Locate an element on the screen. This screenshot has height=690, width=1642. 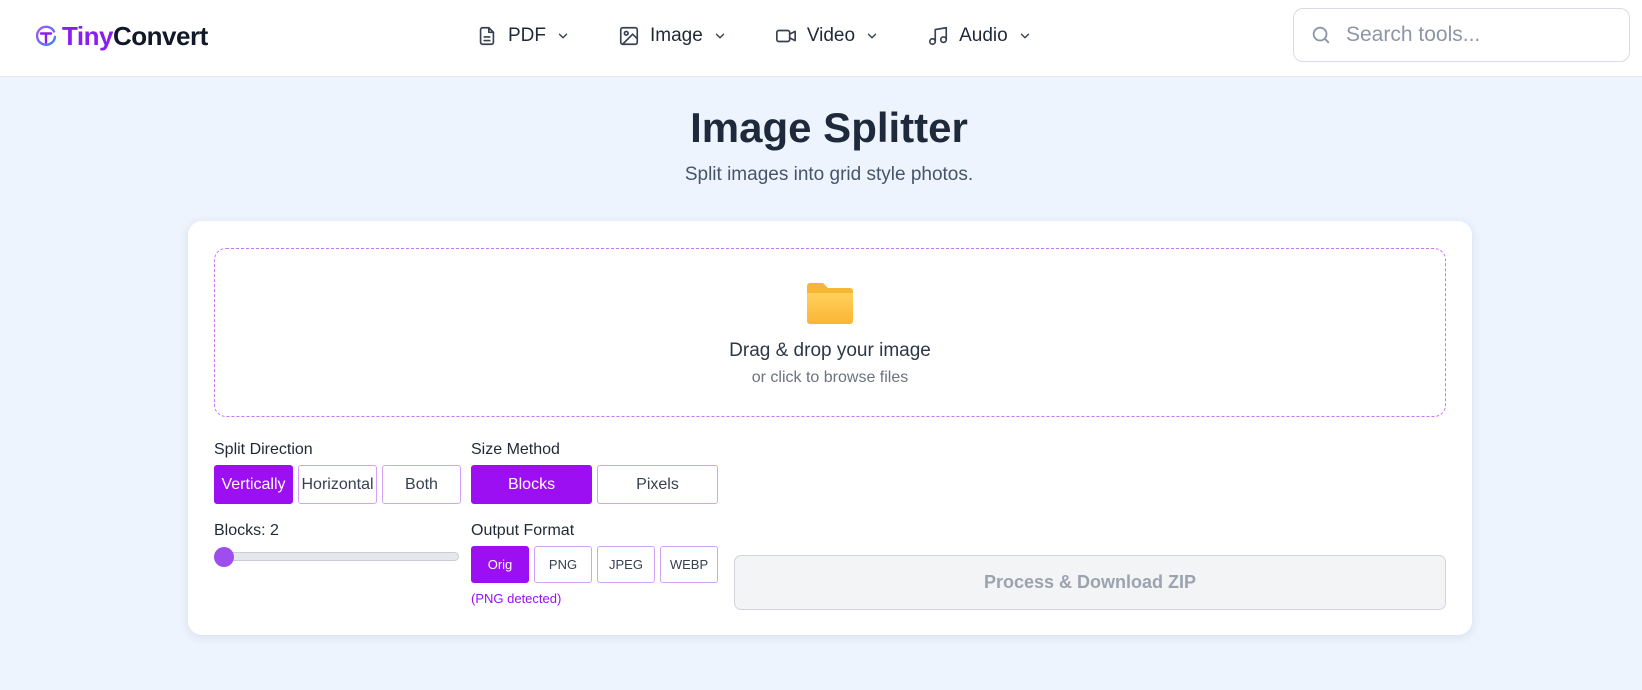
top-navbar: Tiny Convert PDF Image Video Audio is located at coordinates (821, 38).